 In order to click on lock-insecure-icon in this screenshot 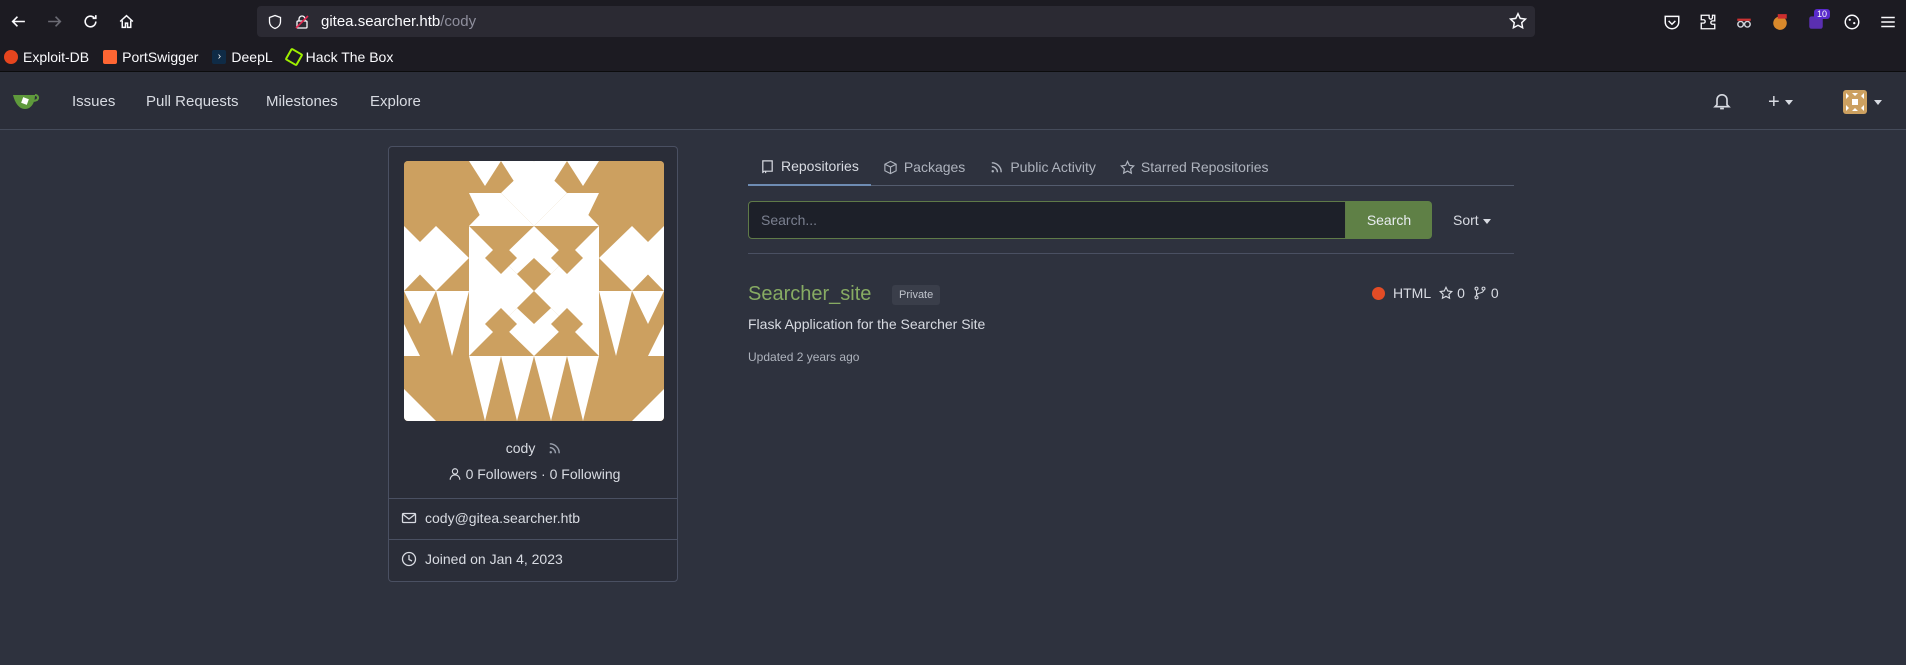, I will do `click(302, 22)`.